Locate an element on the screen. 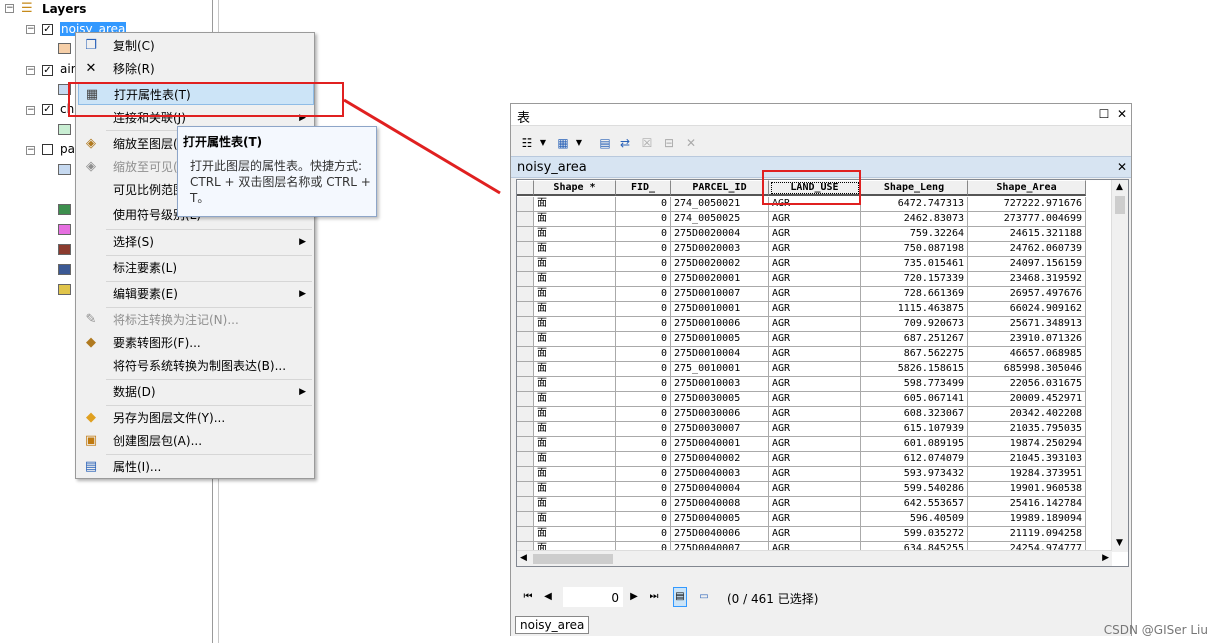 The image size is (1222, 643). table-tab: noisy_area is located at coordinates (552, 625).